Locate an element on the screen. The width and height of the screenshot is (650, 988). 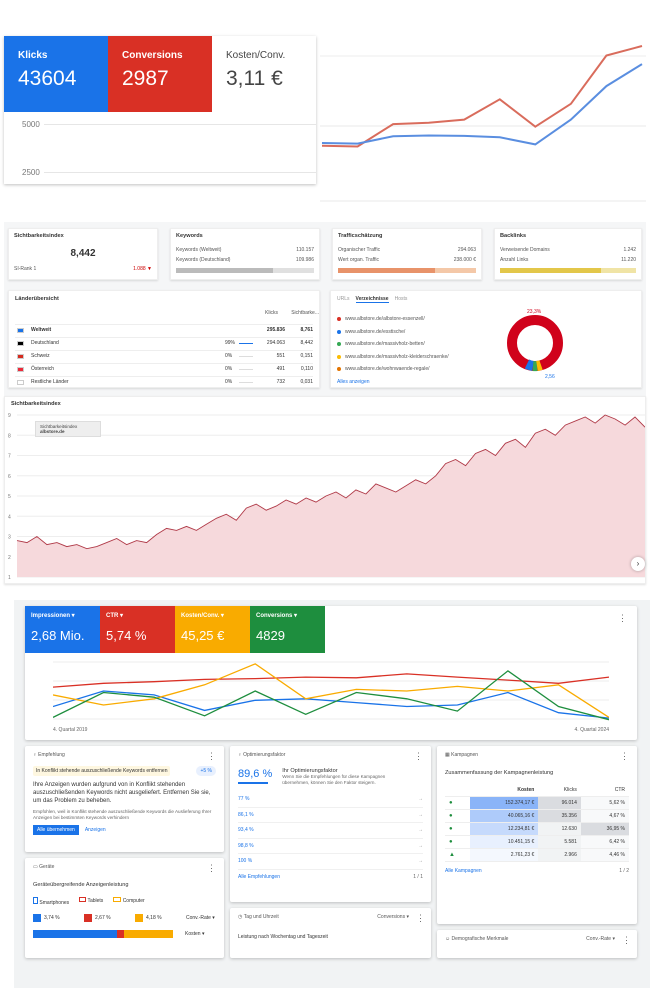
tab-hosts: Hosts is located at coordinates (401, 299).